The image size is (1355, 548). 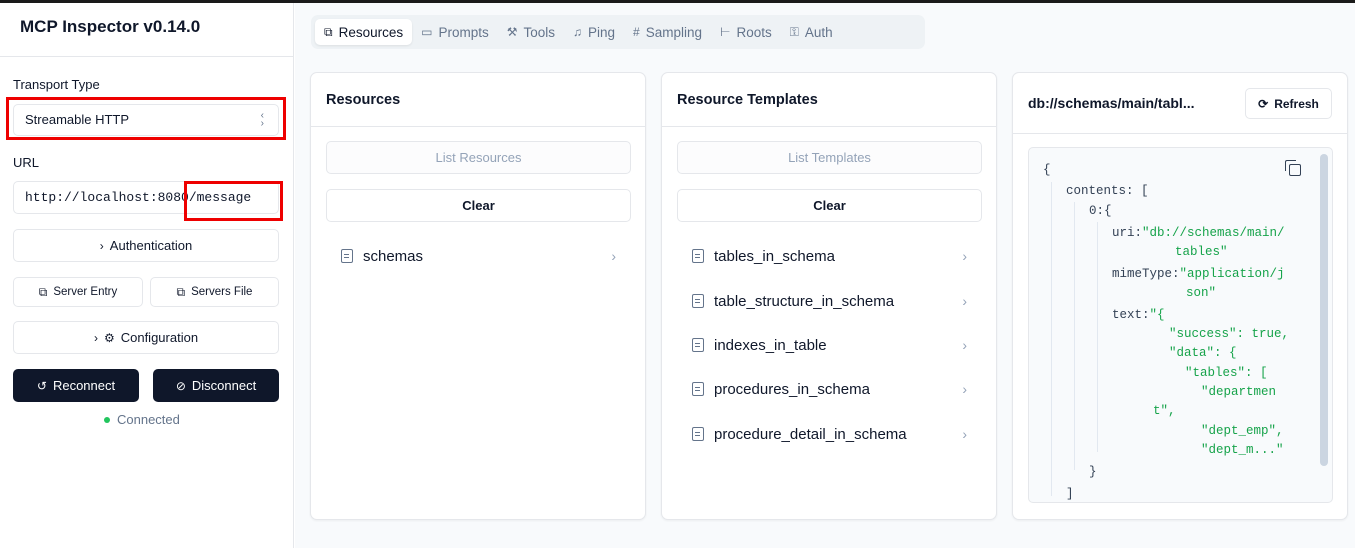 I want to click on template-item: tables_in_schema ›, so click(x=829, y=256).